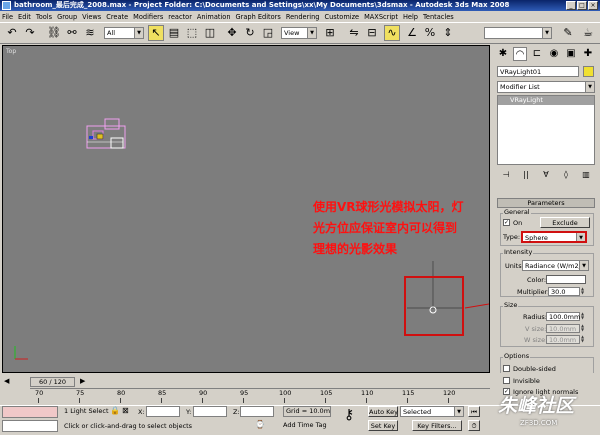  I want to click on object-name-field: VRayLight01, so click(538, 71).